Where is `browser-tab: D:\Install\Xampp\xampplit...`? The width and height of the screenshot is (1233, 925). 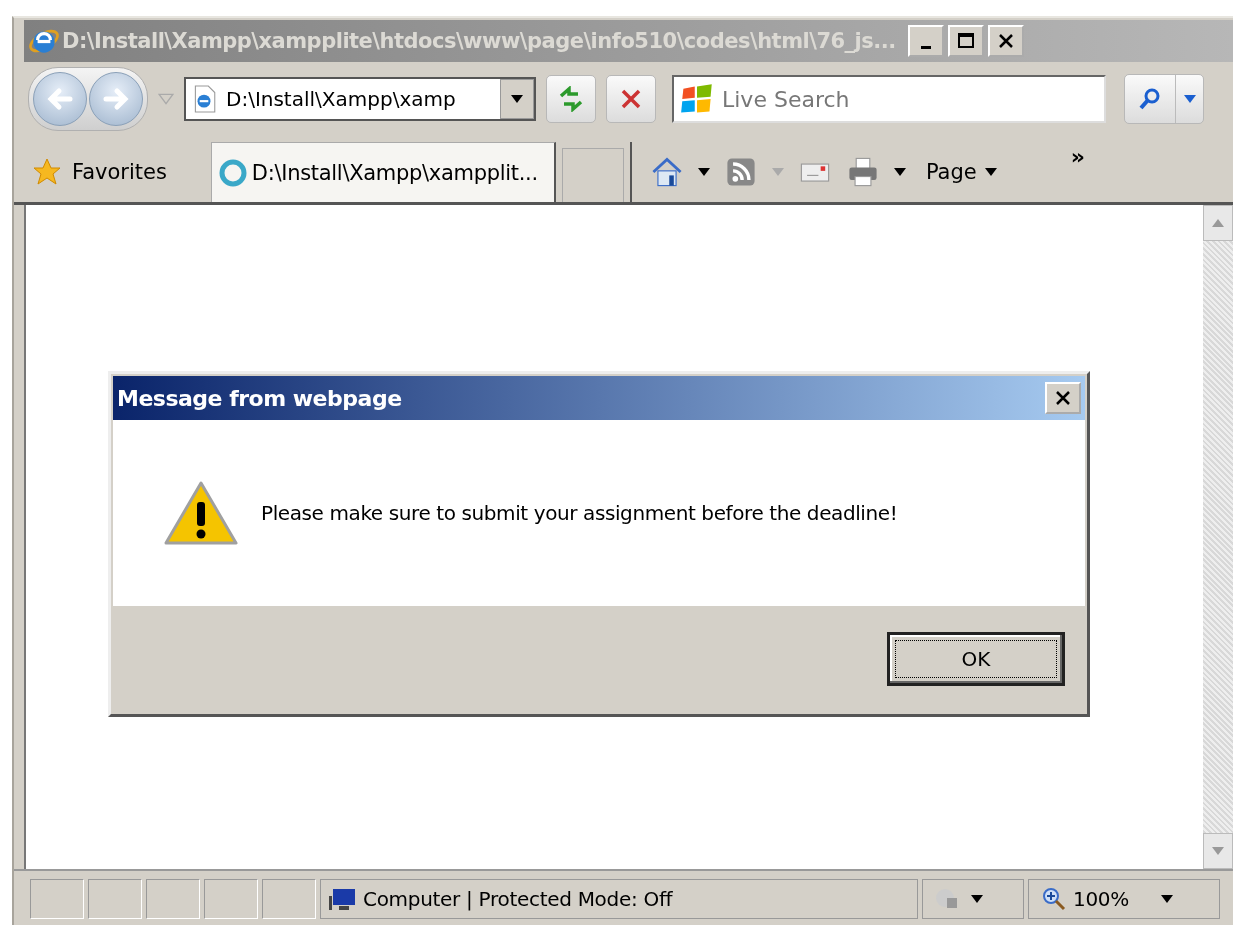 browser-tab: D:\Install\Xampp\xampplit... is located at coordinates (383, 172).